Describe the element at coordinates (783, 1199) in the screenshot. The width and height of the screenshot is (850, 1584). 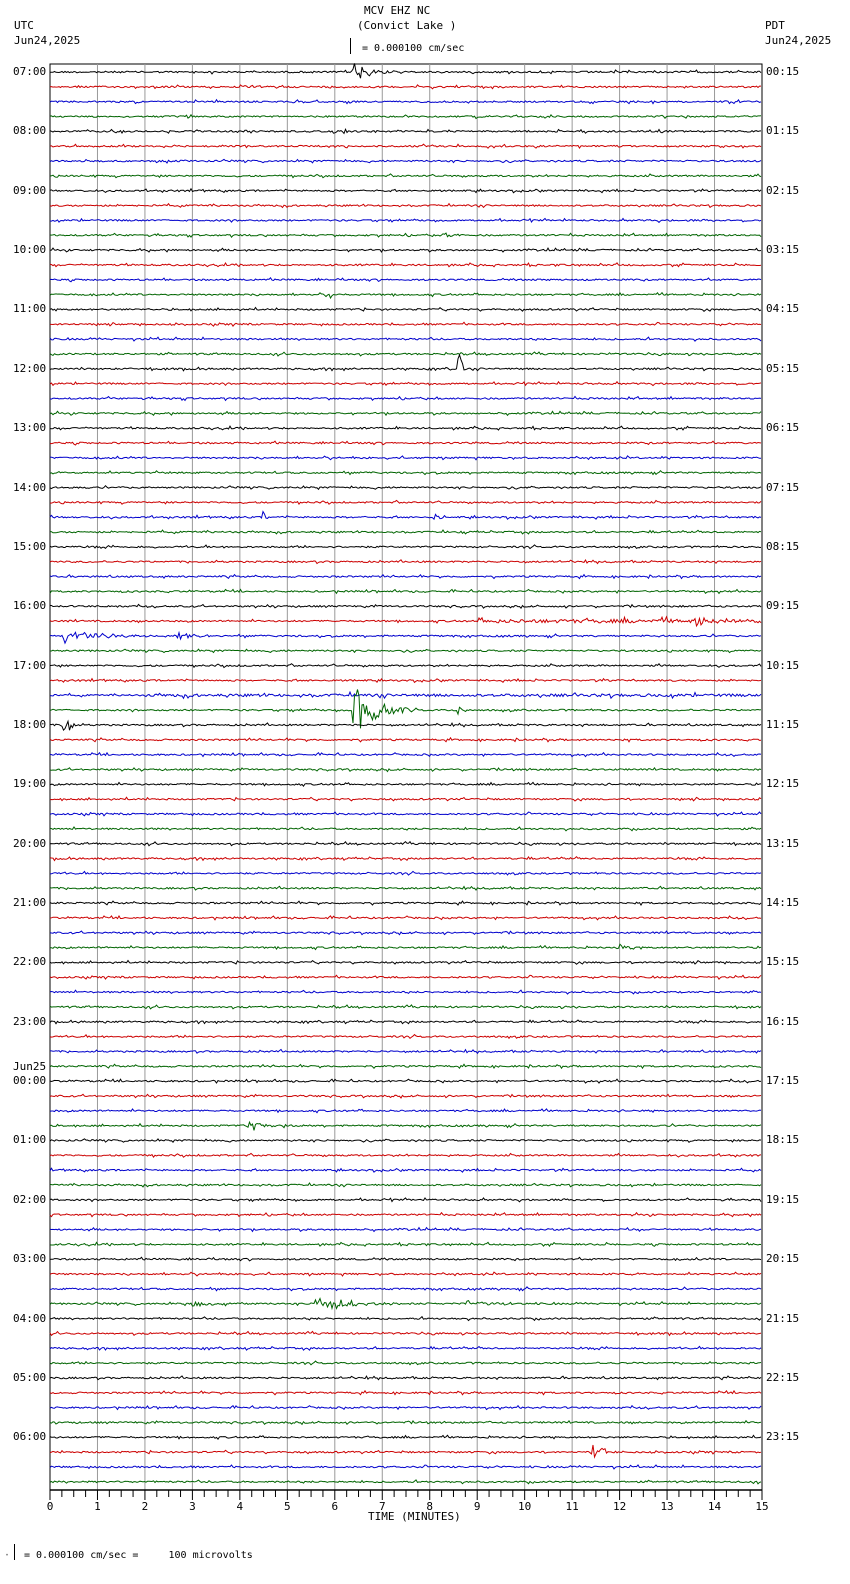
I see `right-time-label: 19:15` at that location.